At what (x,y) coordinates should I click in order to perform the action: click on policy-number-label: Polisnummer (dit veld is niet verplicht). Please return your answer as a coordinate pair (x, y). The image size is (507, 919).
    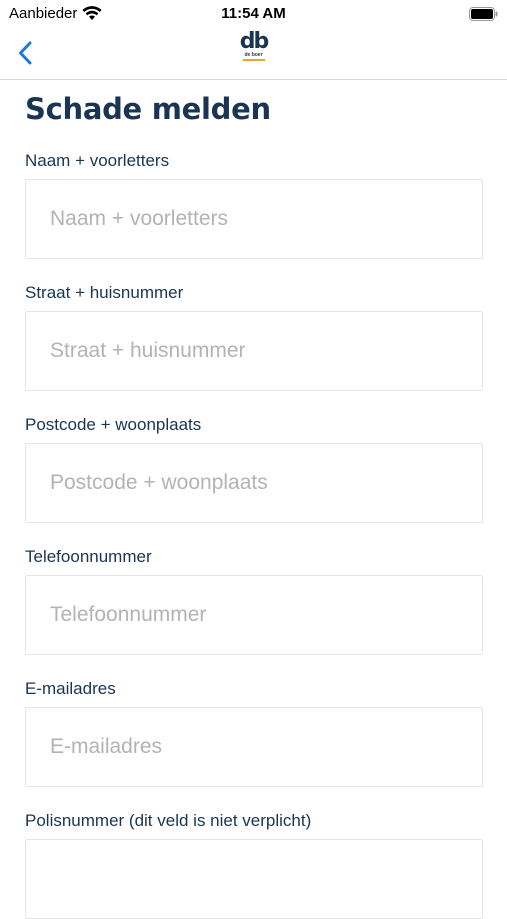
    Looking at the image, I should click on (168, 820).